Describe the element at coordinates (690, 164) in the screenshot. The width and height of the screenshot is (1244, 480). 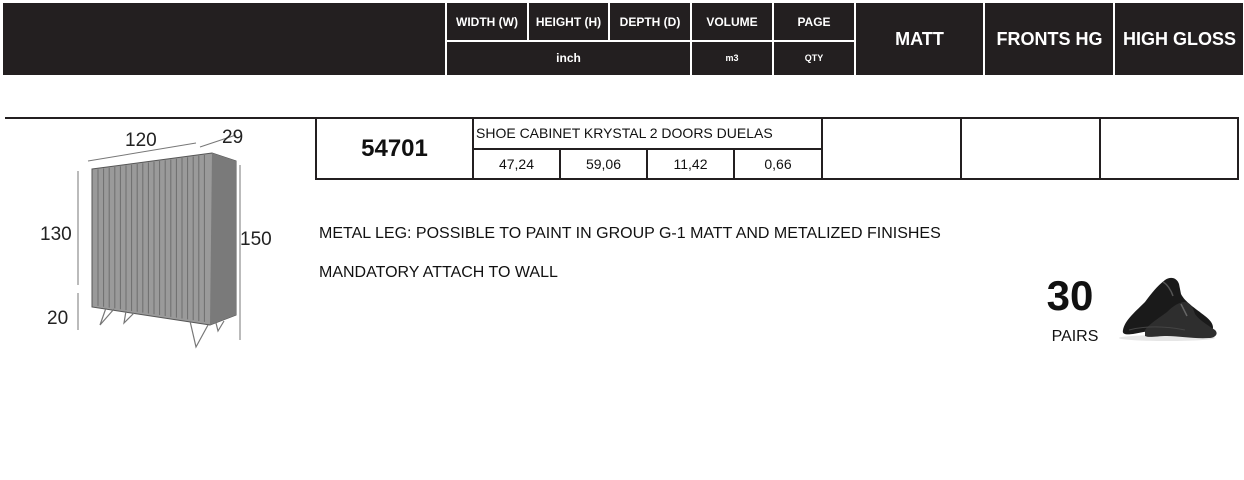
I see `product-depth-value: 11,42` at that location.